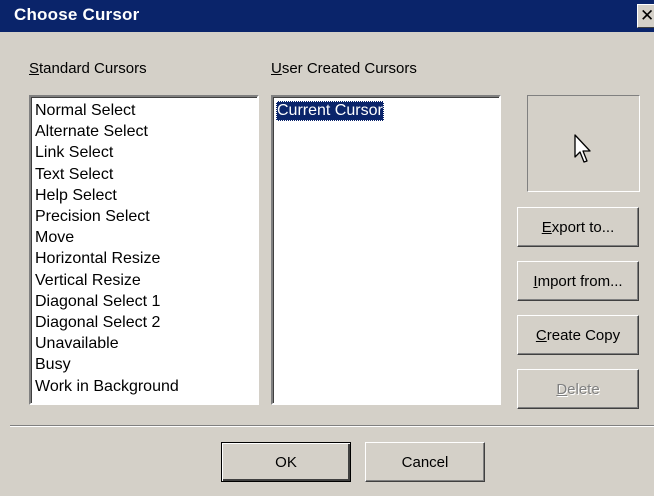 The image size is (654, 496). Describe the element at coordinates (582, 148) in the screenshot. I see `arrow-cursor-icon` at that location.